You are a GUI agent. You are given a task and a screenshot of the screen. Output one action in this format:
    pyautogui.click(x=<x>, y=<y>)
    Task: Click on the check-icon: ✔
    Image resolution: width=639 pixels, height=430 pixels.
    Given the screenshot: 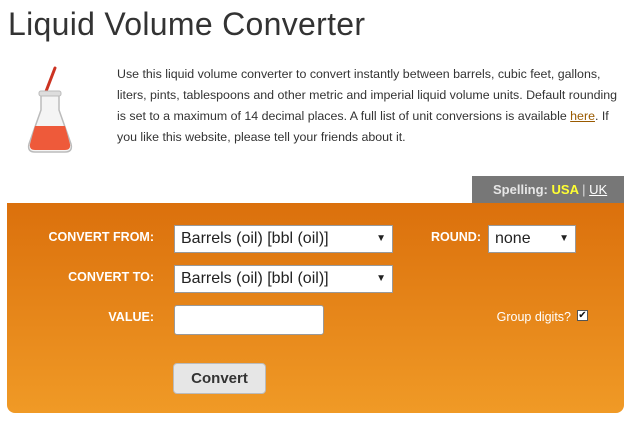 What is the action you would take?
    pyautogui.click(x=582, y=315)
    